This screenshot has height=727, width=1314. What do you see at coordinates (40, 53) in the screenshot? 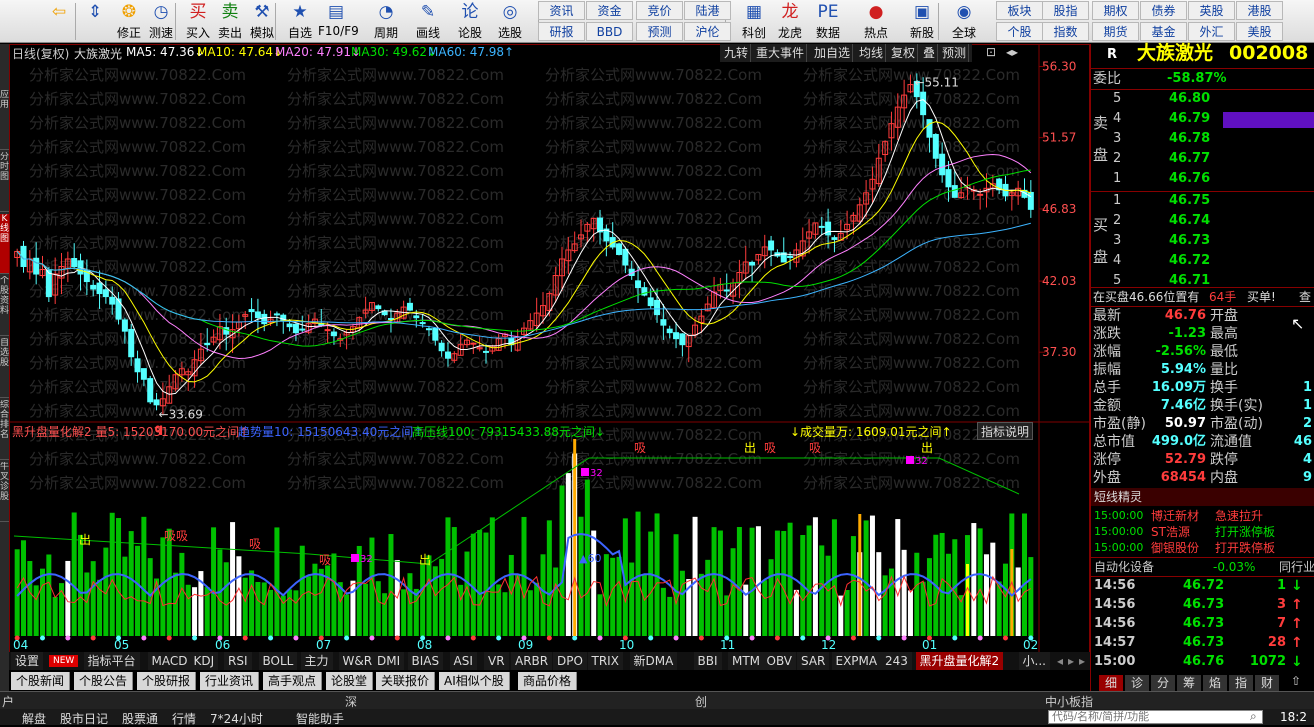
I see `kline-period: 日线(复权)` at bounding box center [40, 53].